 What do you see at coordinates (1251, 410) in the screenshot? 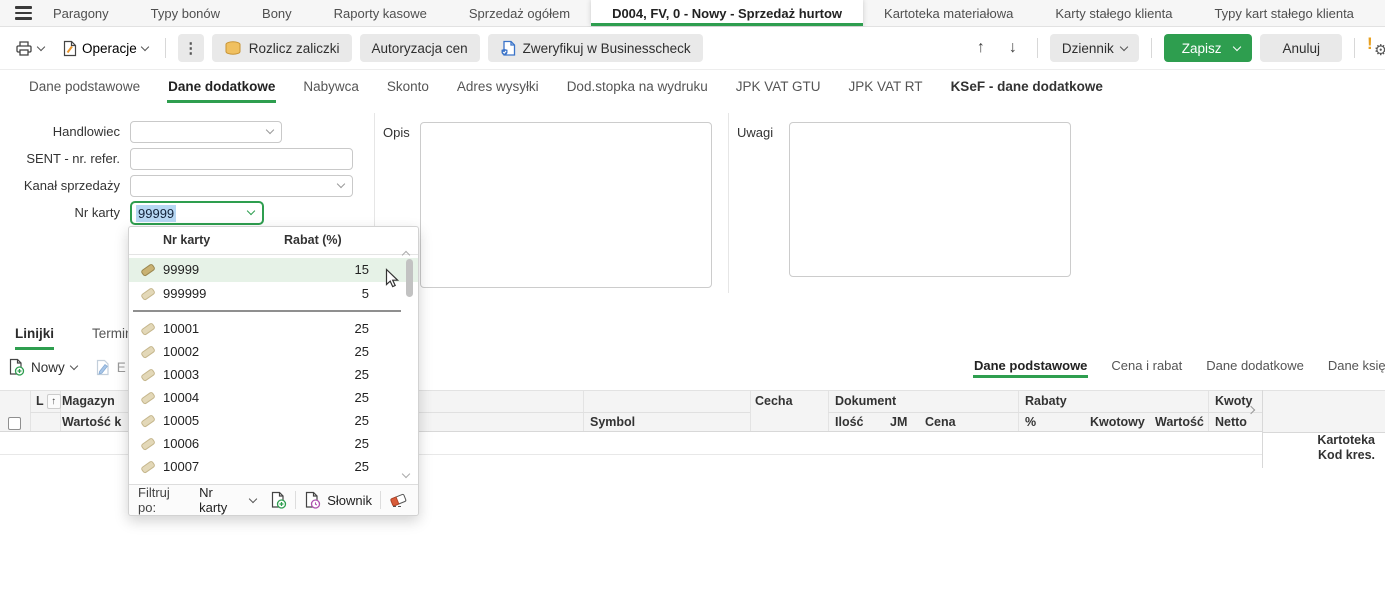
I see `scroll-right-icon` at bounding box center [1251, 410].